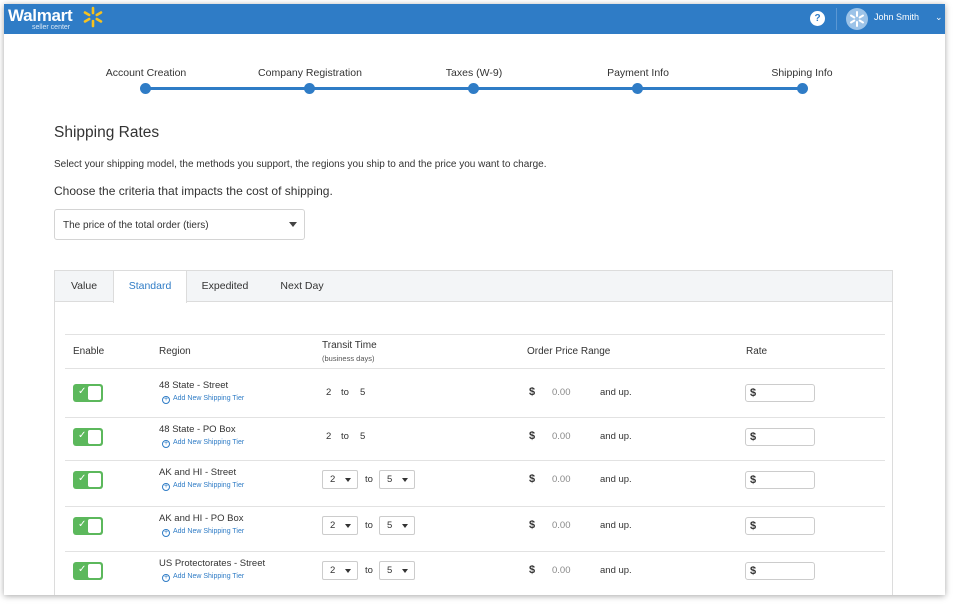 The image size is (957, 605). I want to click on col-header-price-range: Order Price Range, so click(569, 351).